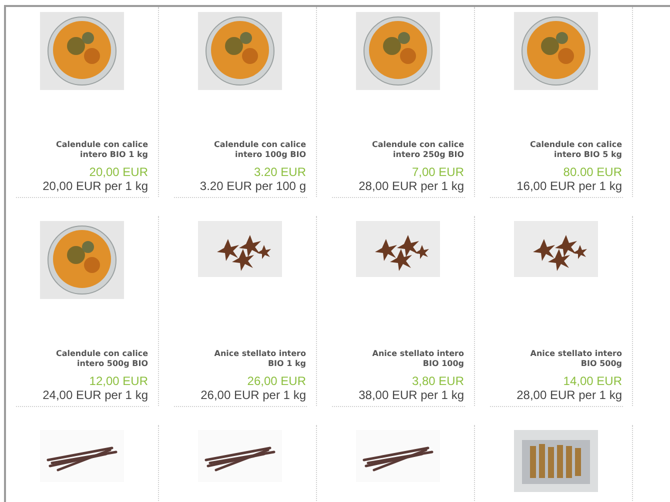  Describe the element at coordinates (253, 186) in the screenshot. I see `unit-price: 3.20 EUR per 100 g` at that location.